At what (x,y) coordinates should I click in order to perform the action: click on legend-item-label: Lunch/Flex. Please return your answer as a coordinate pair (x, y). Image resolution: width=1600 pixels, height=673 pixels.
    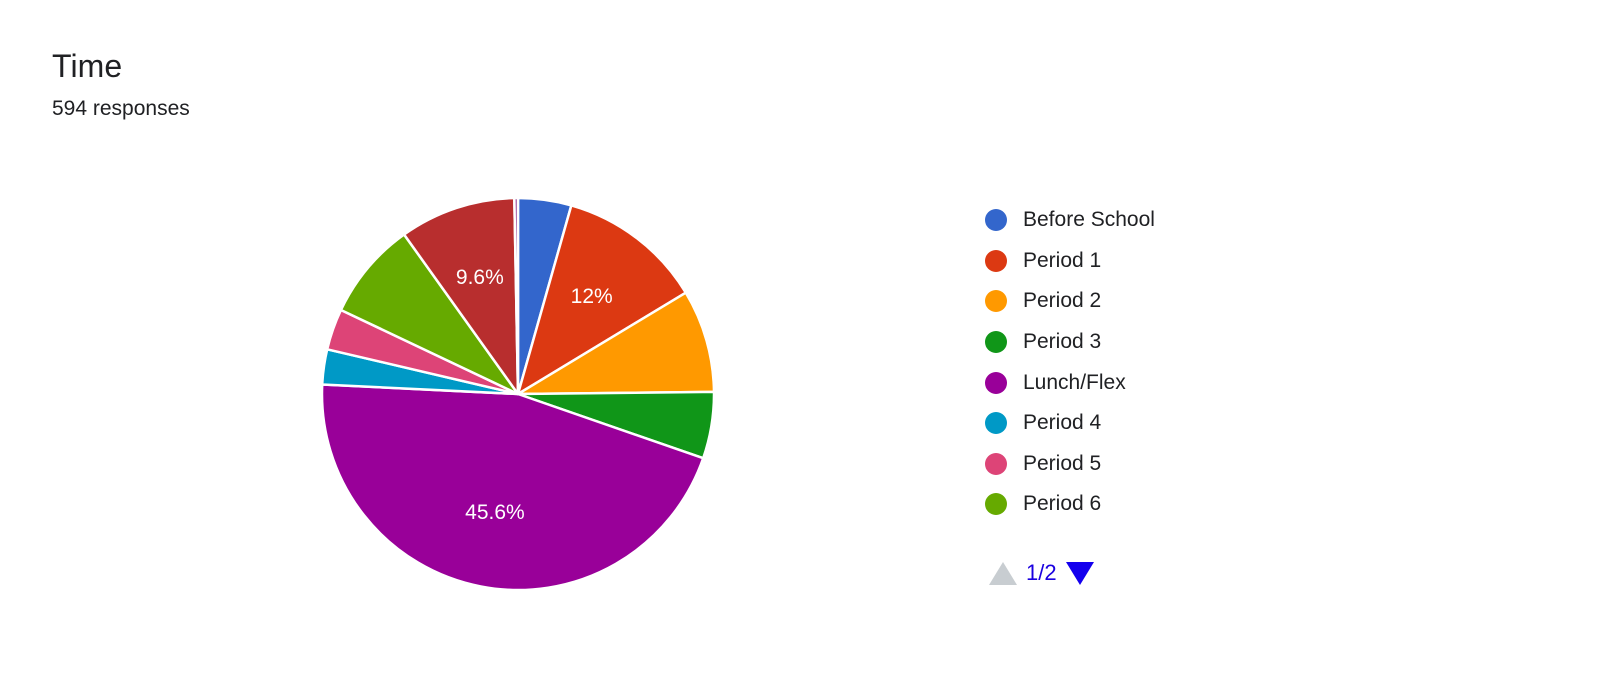
    Looking at the image, I should click on (1074, 382).